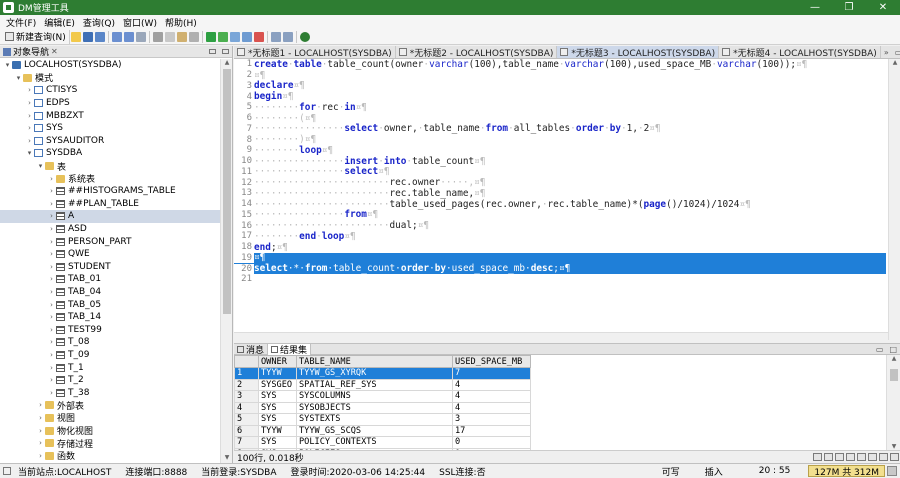  I want to click on table-cell: 17, so click(491, 430).